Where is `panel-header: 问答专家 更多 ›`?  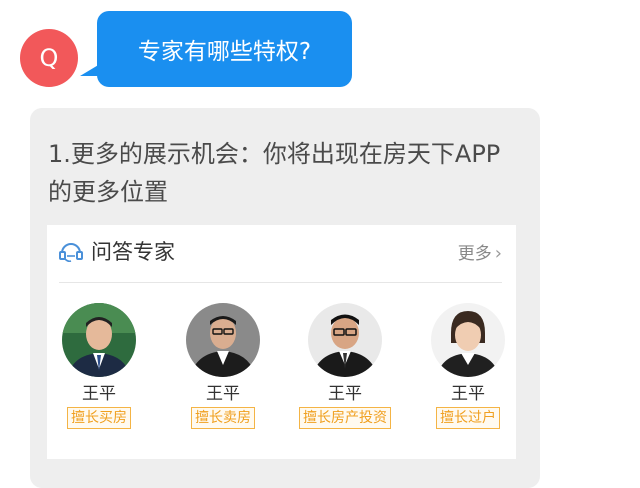
panel-header: 问答专家 更多 › is located at coordinates (281, 253).